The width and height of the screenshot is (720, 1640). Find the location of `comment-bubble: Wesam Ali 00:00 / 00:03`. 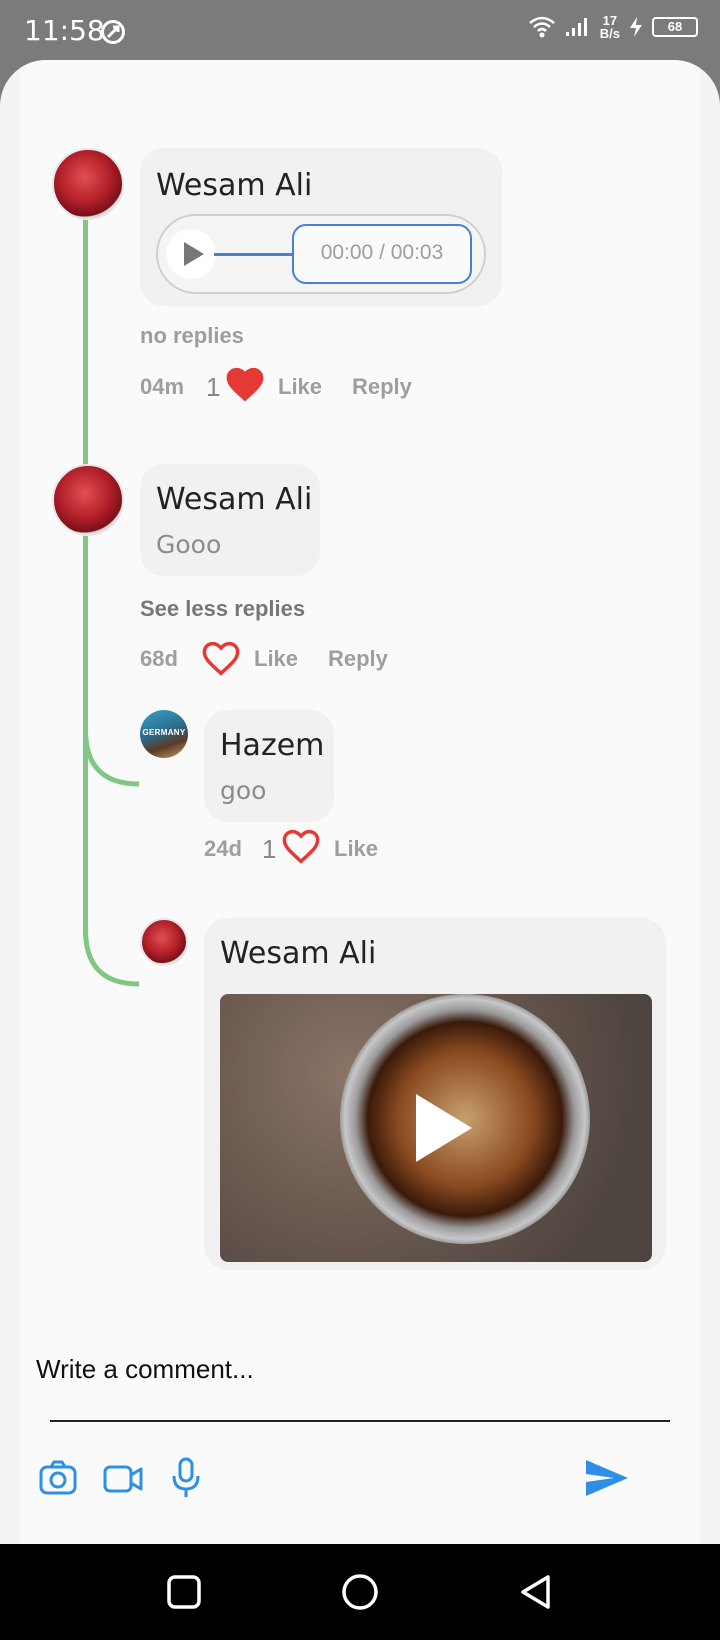

comment-bubble: Wesam Ali 00:00 / 00:03 is located at coordinates (321, 227).